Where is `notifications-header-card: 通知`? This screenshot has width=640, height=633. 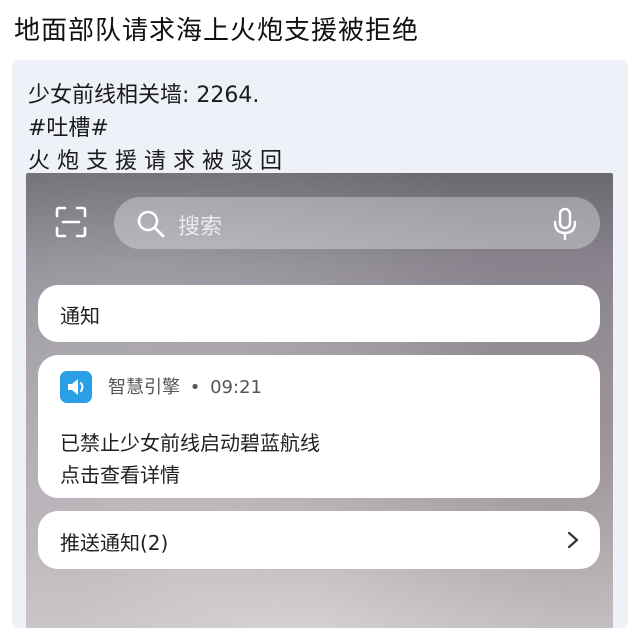 notifications-header-card: 通知 is located at coordinates (319, 313).